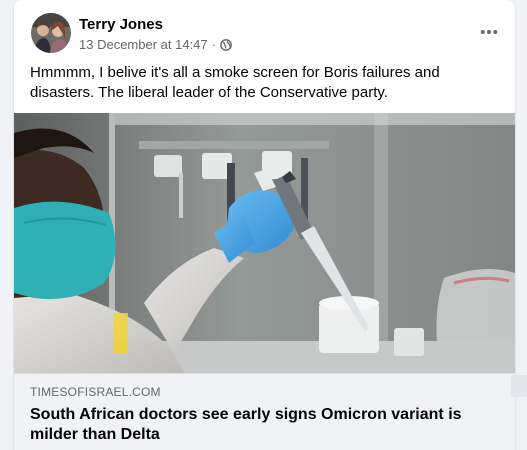  Describe the element at coordinates (95, 392) in the screenshot. I see `link-domain: TIMESOFISRAEL.COM` at that location.